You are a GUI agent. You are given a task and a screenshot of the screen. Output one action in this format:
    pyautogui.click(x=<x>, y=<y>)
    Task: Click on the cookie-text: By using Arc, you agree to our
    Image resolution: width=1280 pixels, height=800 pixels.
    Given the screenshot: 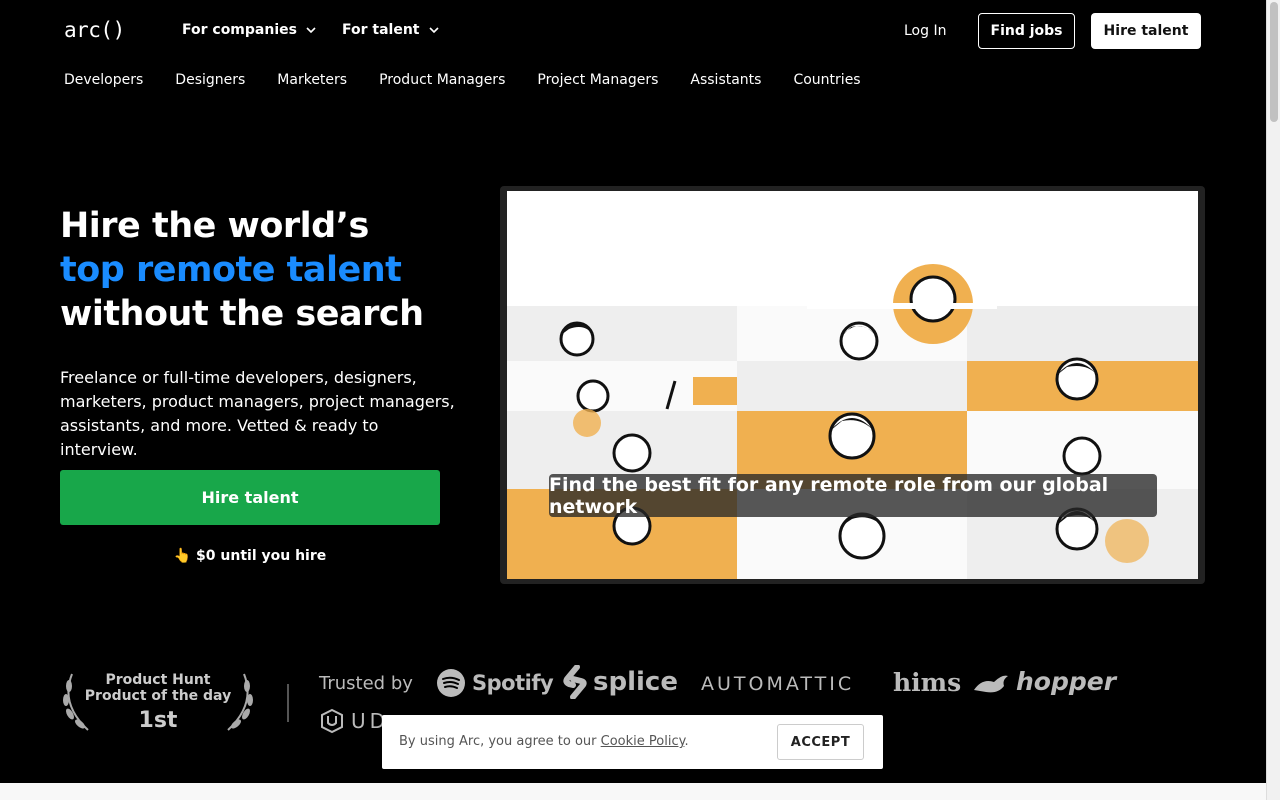 What is the action you would take?
    pyautogui.click(x=498, y=741)
    